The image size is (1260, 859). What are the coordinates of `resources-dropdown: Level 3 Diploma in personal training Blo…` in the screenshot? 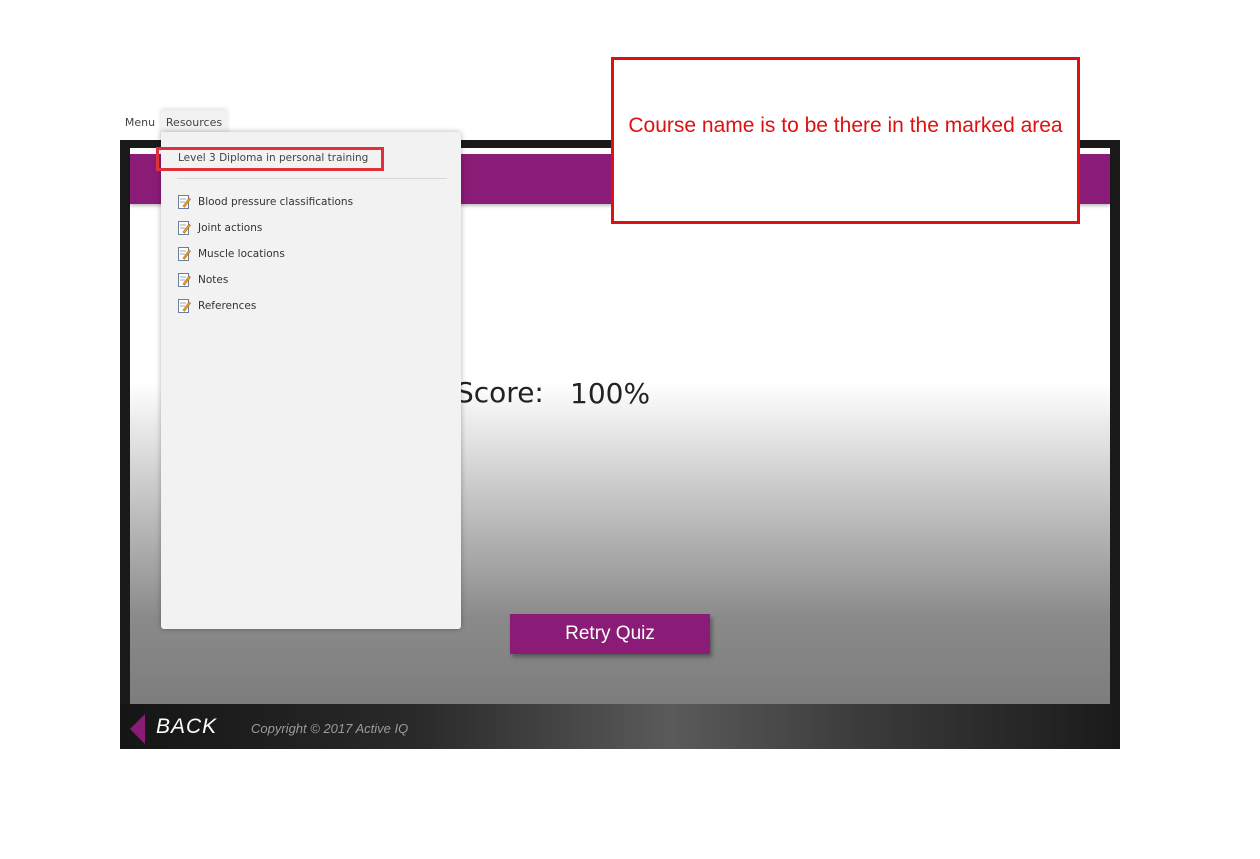 It's located at (311, 380).